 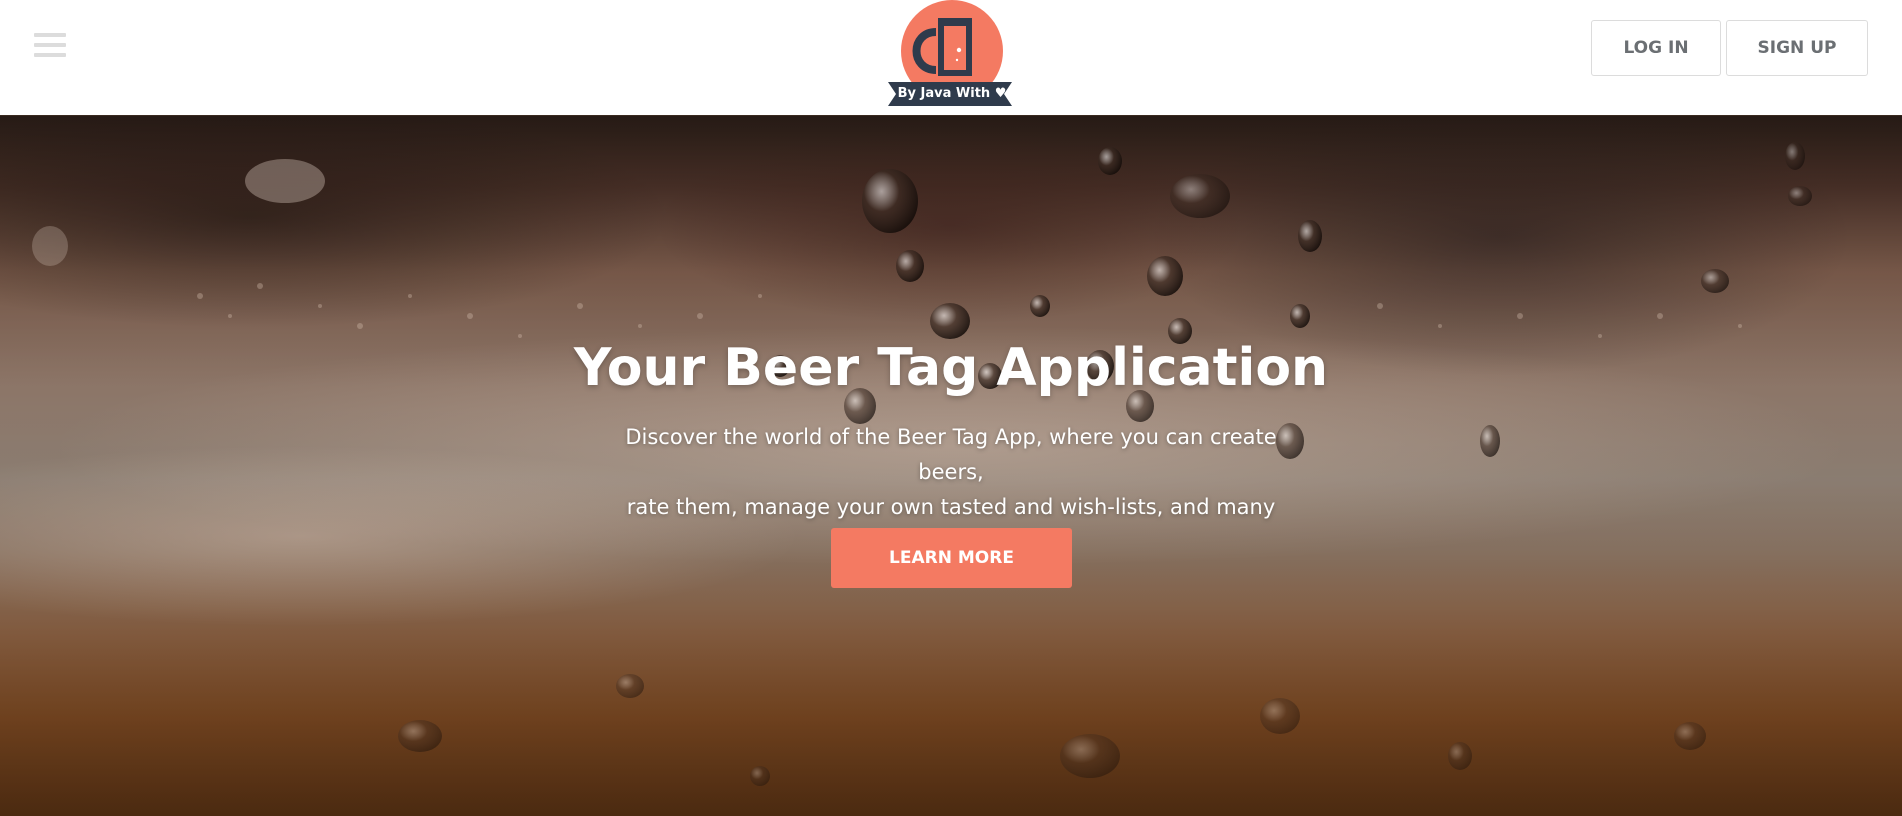 What do you see at coordinates (951, 368) in the screenshot?
I see `hero-title: Your Beer Tag Application` at bounding box center [951, 368].